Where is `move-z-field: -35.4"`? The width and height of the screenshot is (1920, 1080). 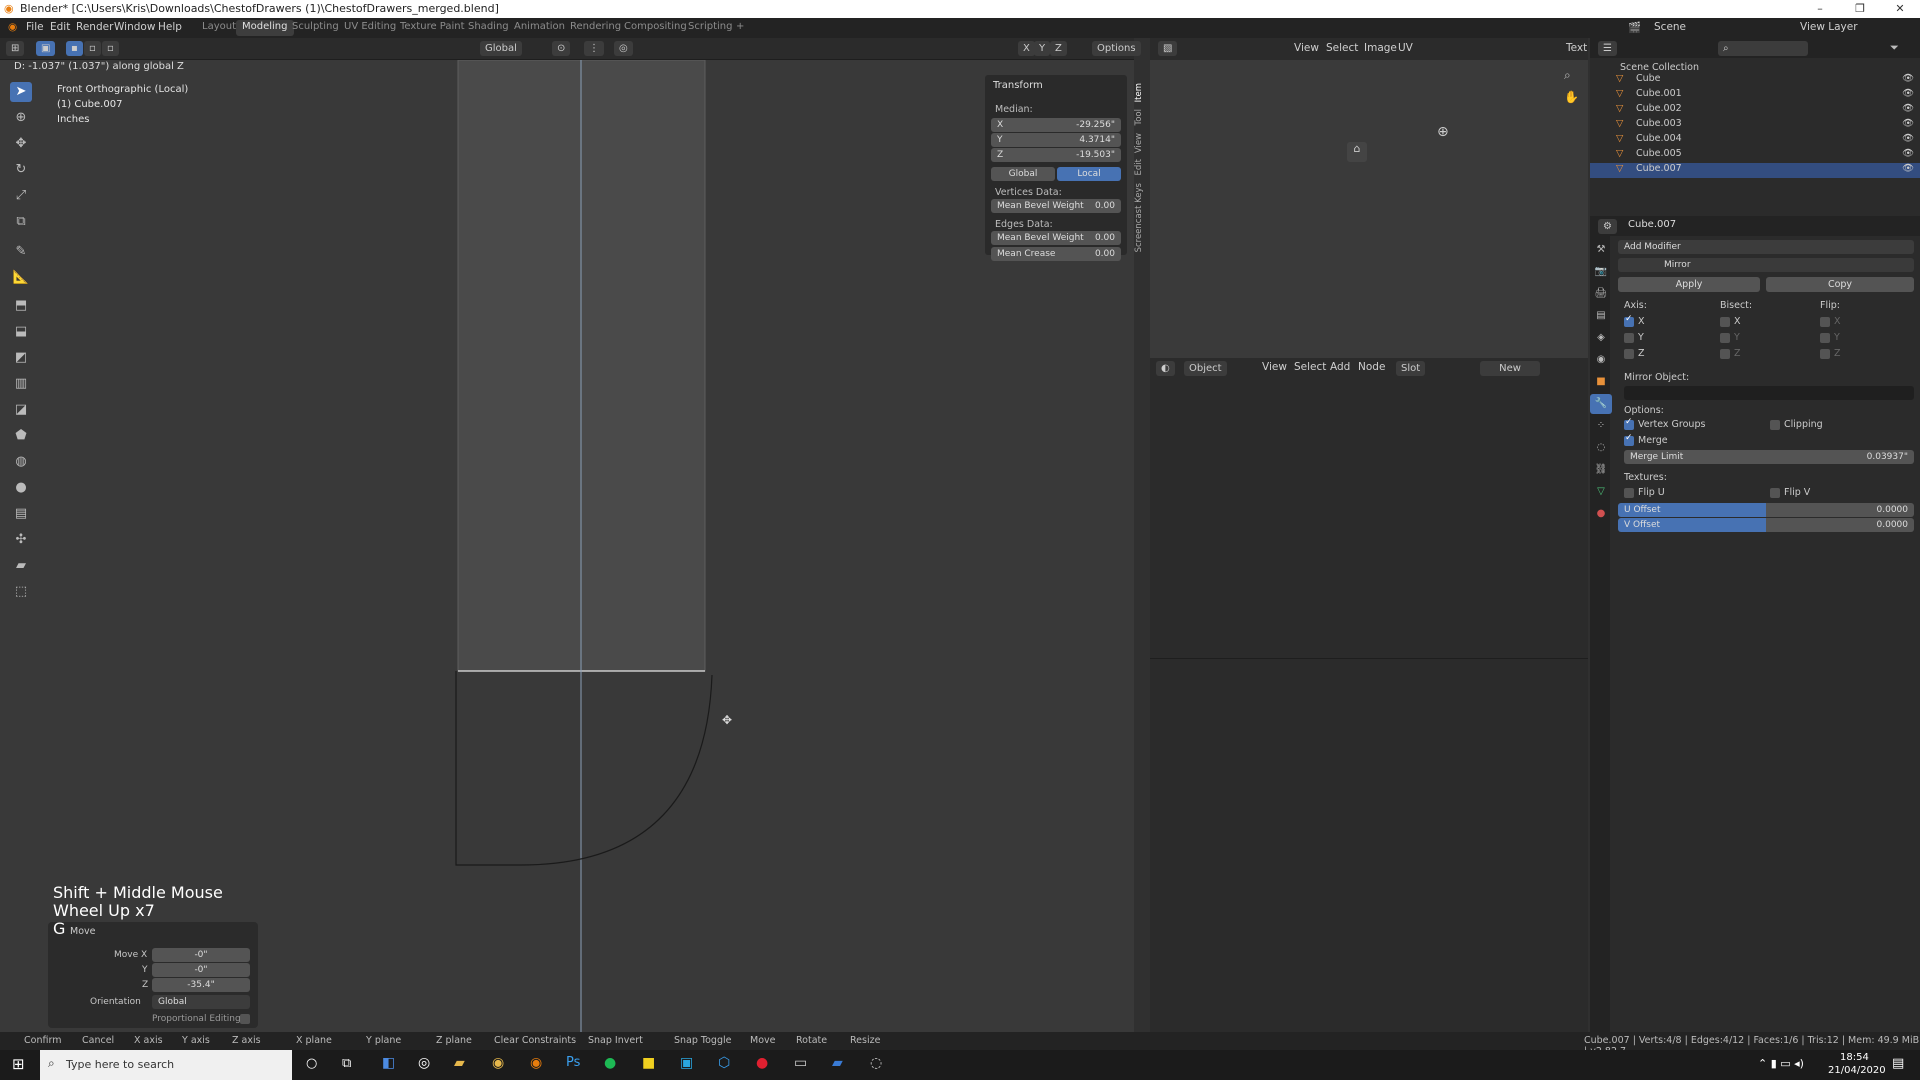 move-z-field: -35.4" is located at coordinates (201, 985).